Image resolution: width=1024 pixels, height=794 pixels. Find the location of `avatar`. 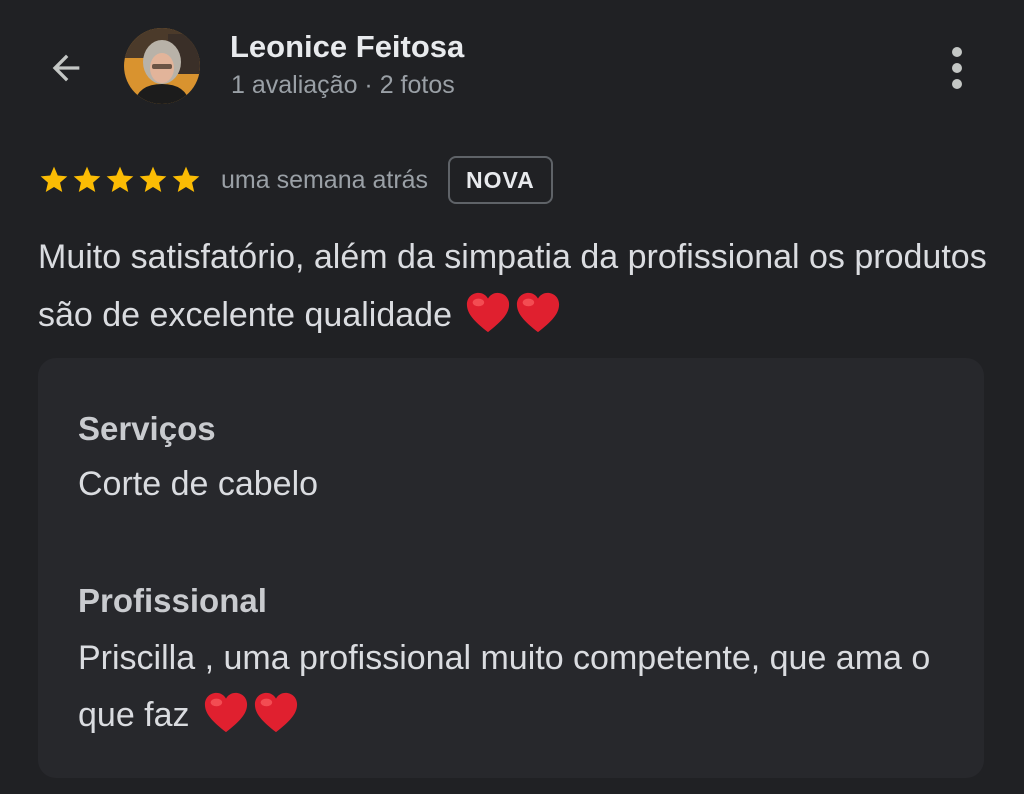

avatar is located at coordinates (162, 66).